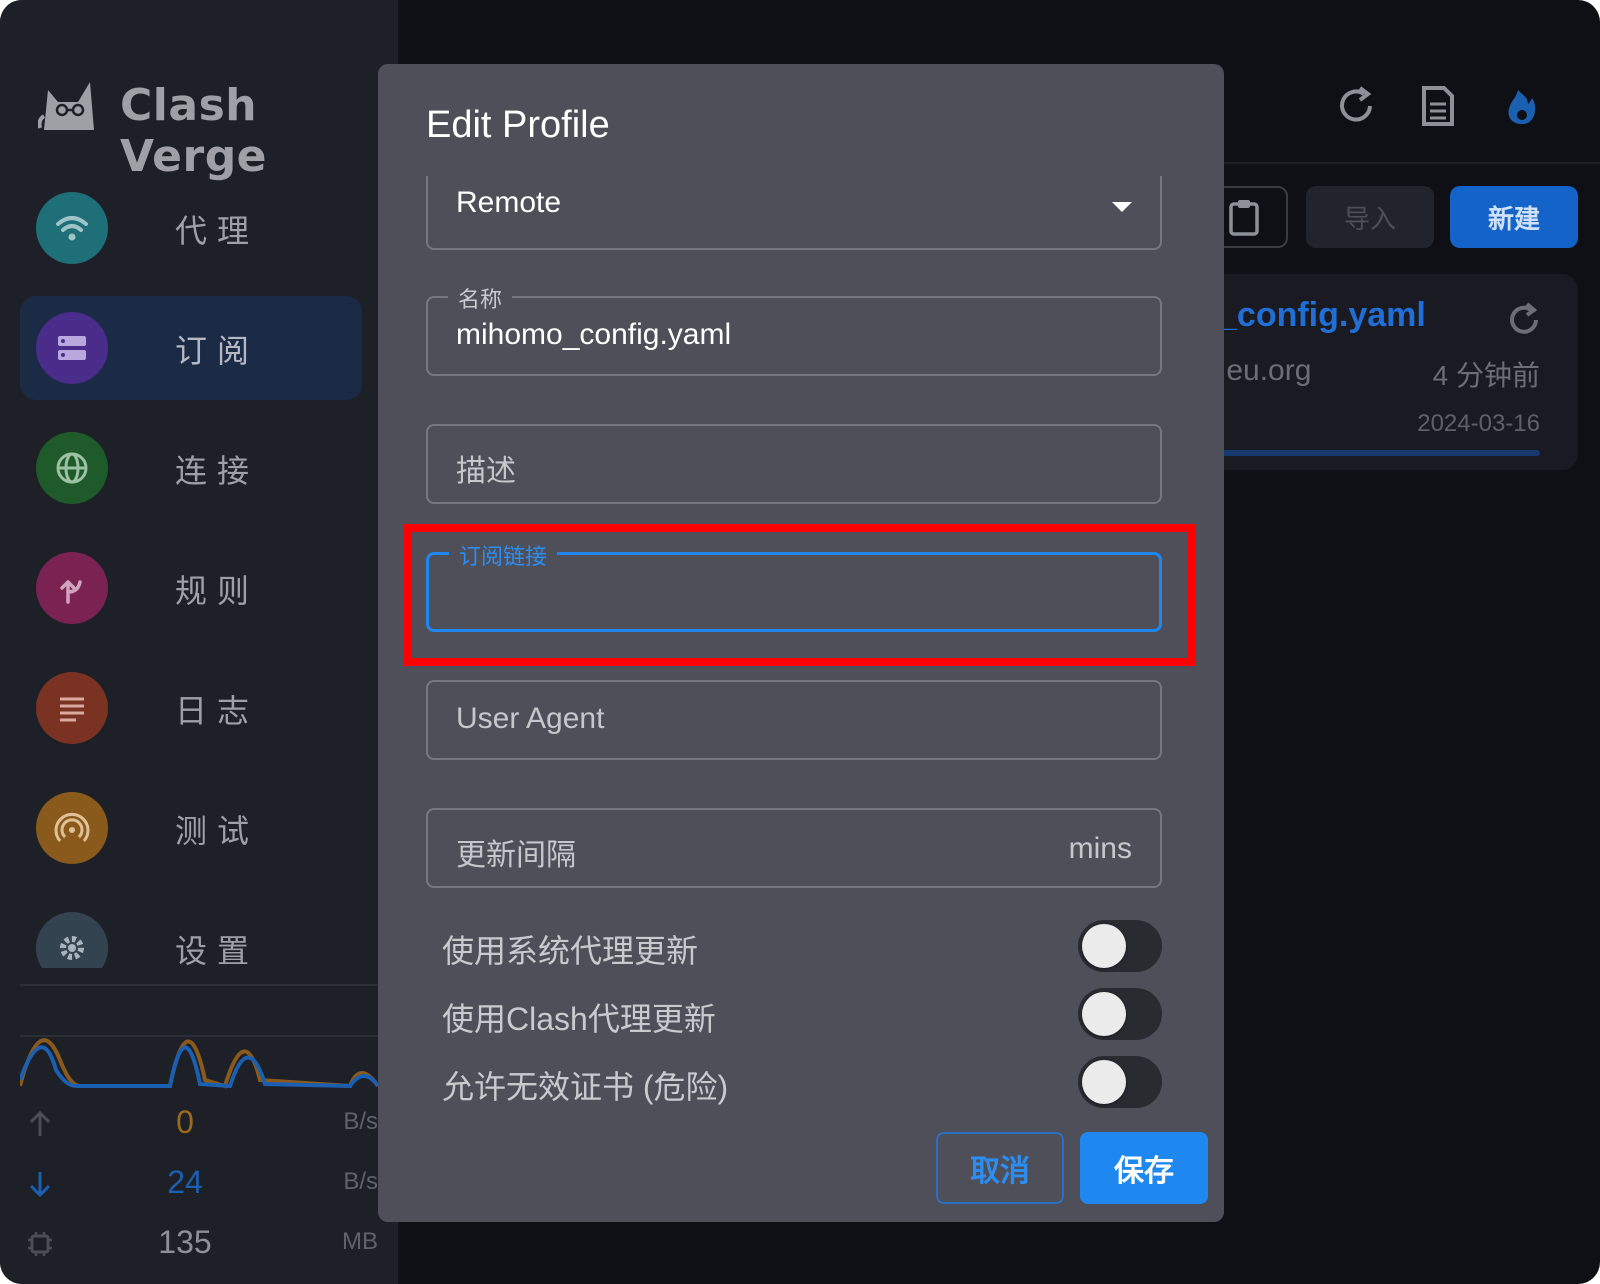 Image resolution: width=1600 pixels, height=1284 pixels. Describe the element at coordinates (1322, 315) in the screenshot. I see `profile-name: _config.yaml` at that location.